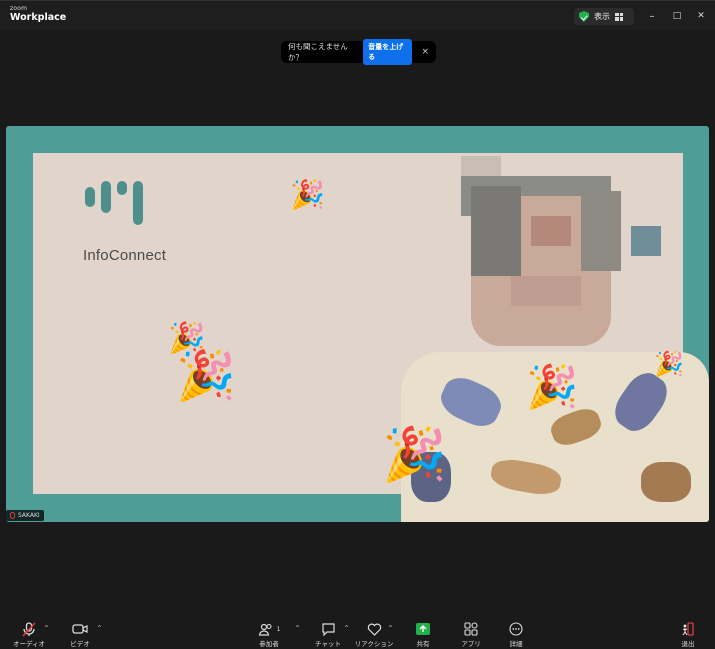  I want to click on participants-count: 1, so click(278, 629).